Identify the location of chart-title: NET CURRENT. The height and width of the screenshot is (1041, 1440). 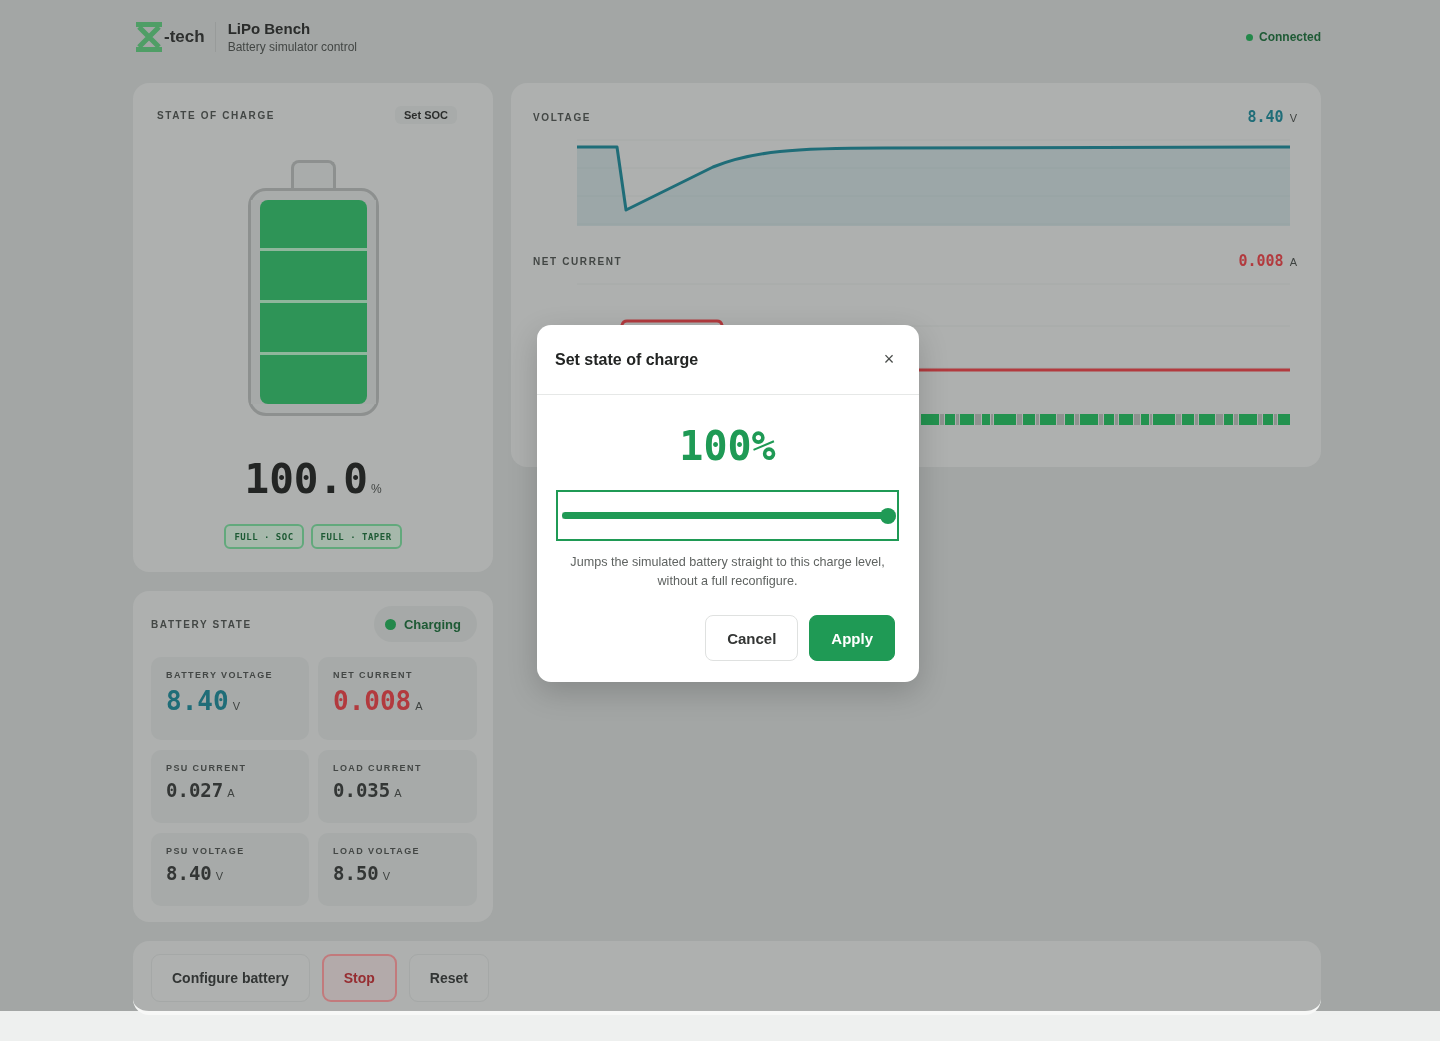
(578, 261).